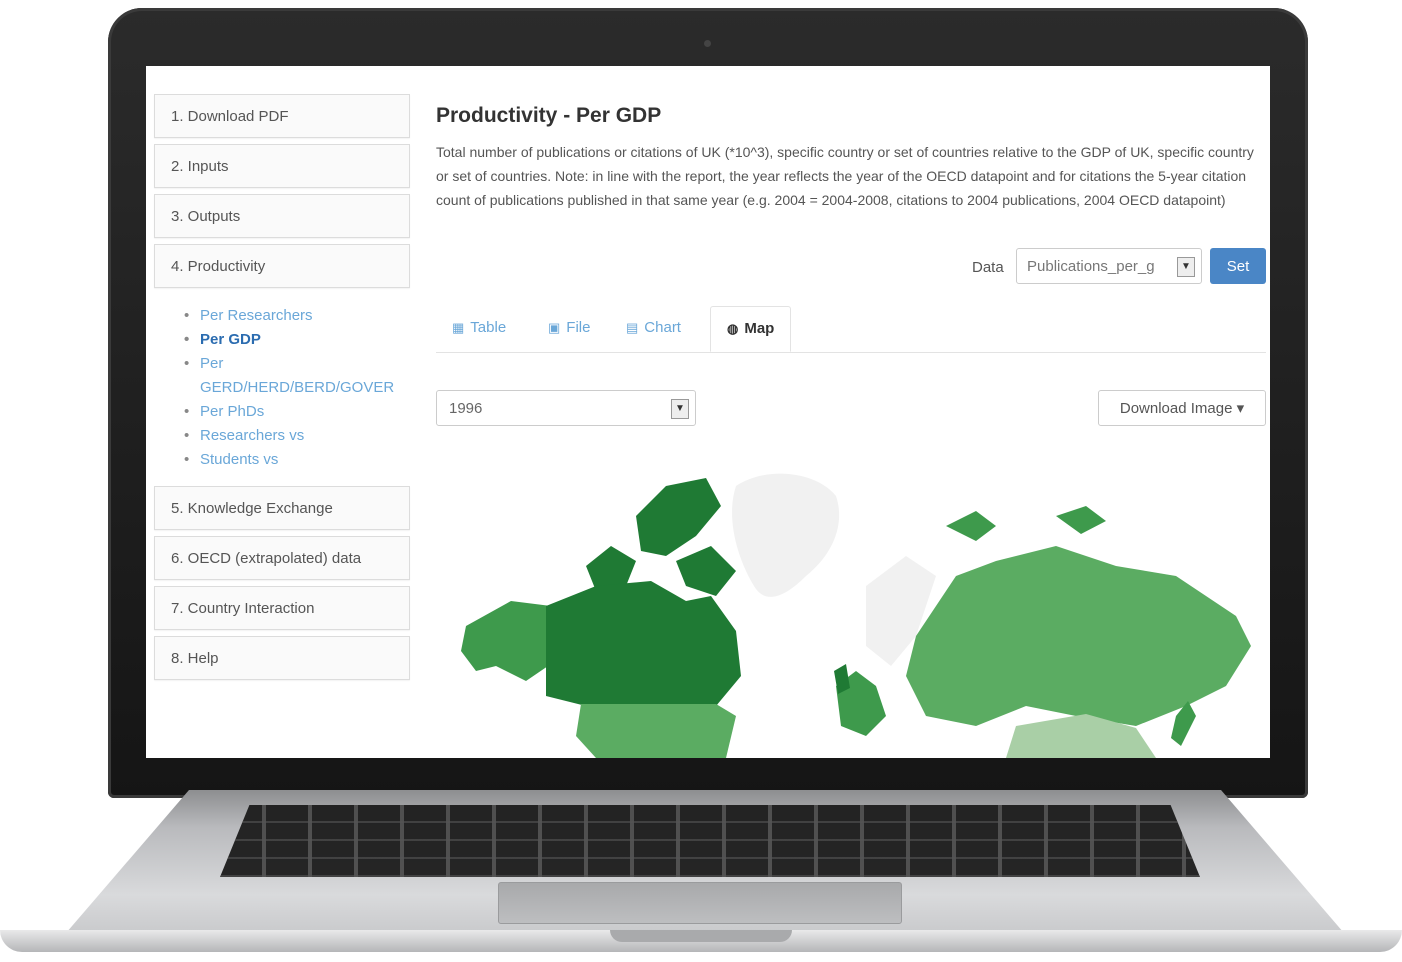  What do you see at coordinates (296, 460) in the screenshot?
I see `subnav-students-vs: Students vs` at bounding box center [296, 460].